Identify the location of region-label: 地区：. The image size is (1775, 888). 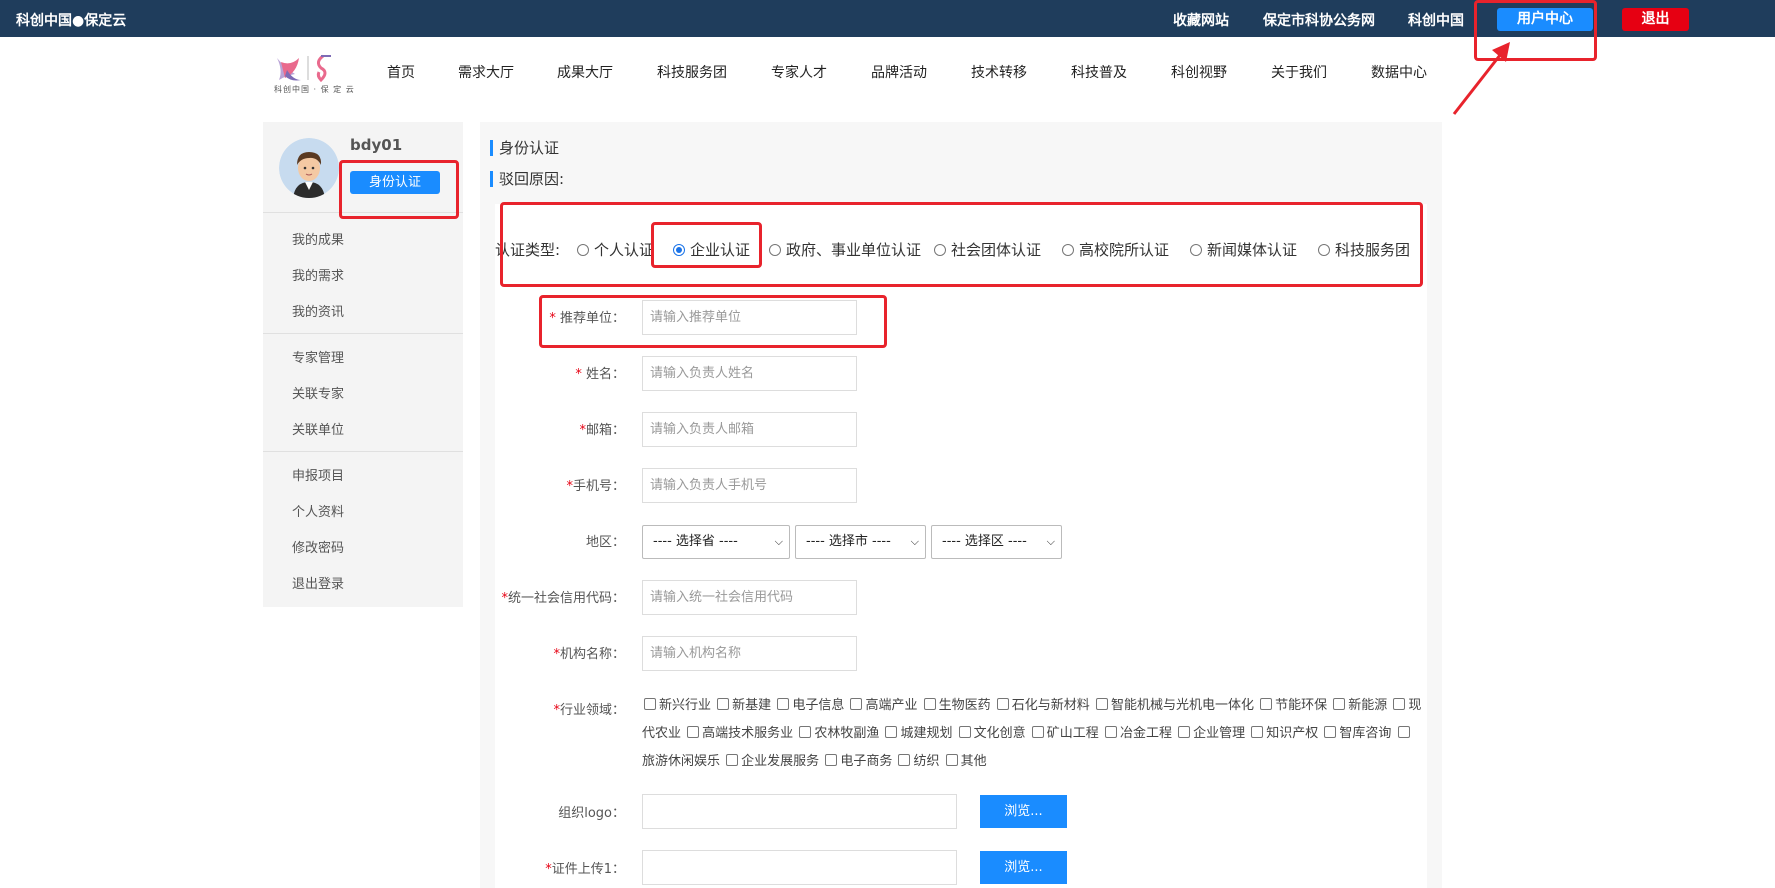
(605, 542).